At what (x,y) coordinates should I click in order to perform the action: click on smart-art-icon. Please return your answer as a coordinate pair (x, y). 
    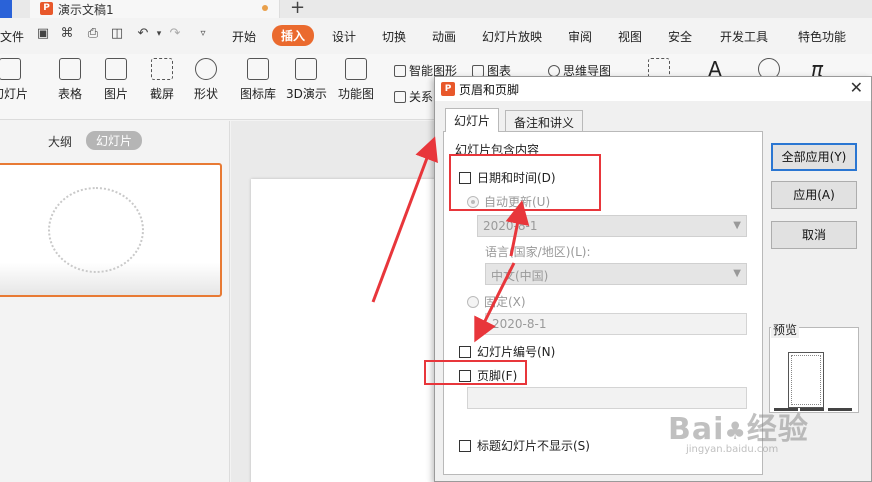
    Looking at the image, I should click on (400, 71).